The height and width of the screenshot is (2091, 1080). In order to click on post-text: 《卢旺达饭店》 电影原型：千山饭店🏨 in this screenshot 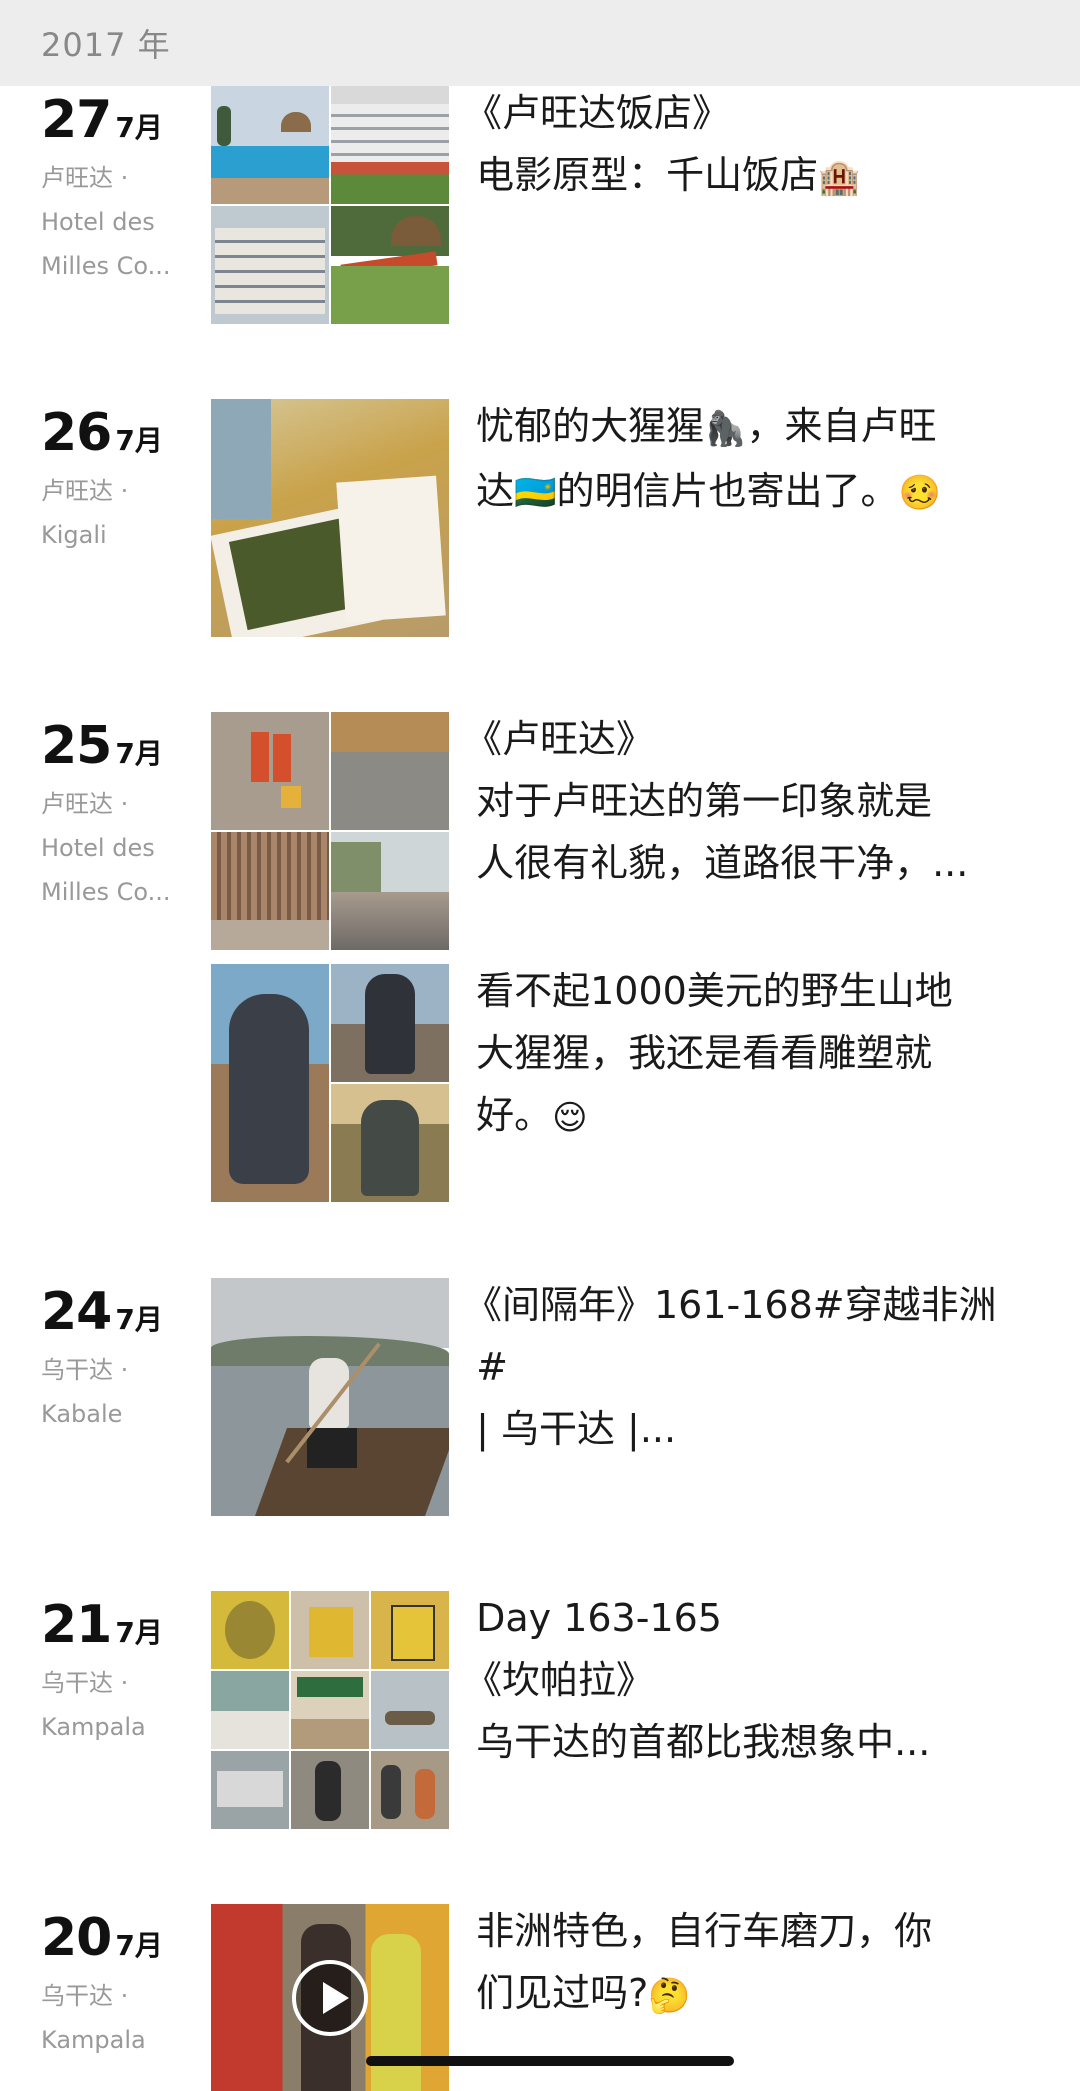, I will do `click(744, 145)`.